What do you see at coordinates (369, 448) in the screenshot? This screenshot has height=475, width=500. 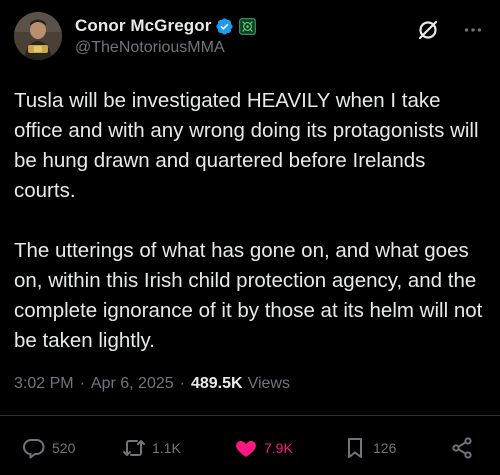 I see `bookmark-button: 126` at bounding box center [369, 448].